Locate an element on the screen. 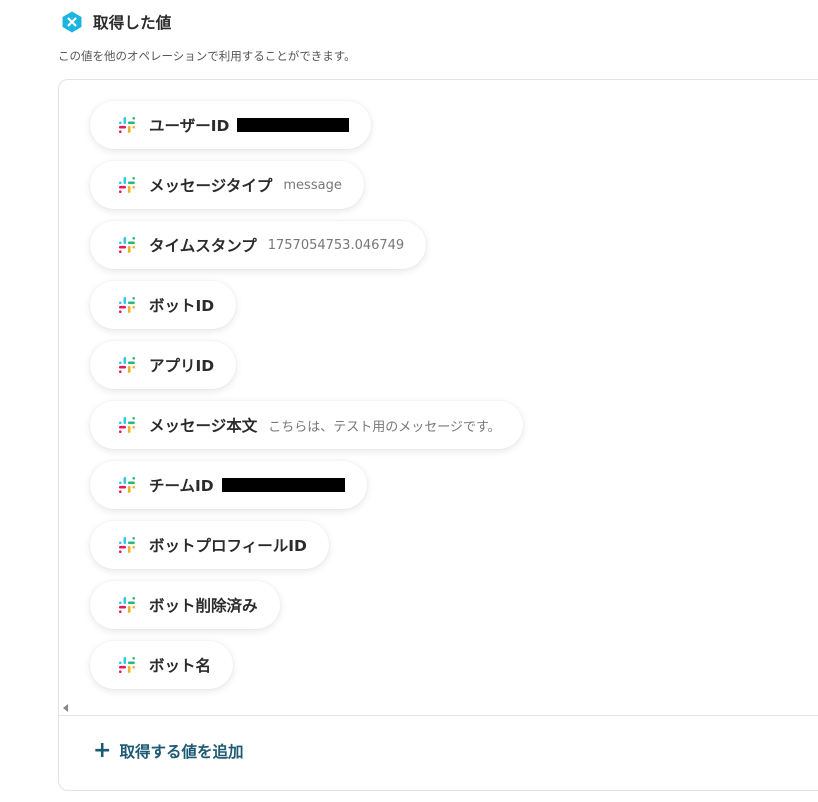 Image resolution: width=818 pixels, height=802 pixels. scroll-left-arrow-icon is located at coordinates (65, 708).